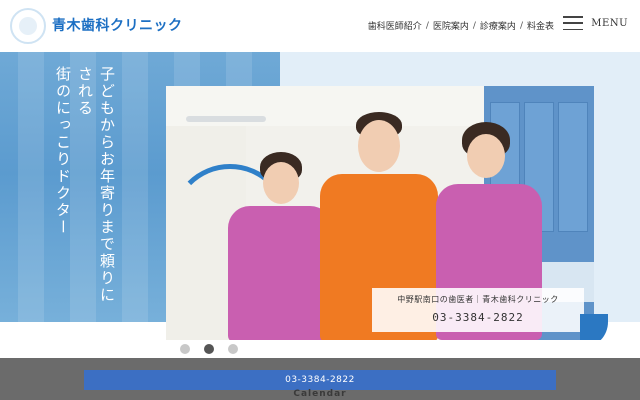  I want to click on menu-button: MENU, so click(595, 23).